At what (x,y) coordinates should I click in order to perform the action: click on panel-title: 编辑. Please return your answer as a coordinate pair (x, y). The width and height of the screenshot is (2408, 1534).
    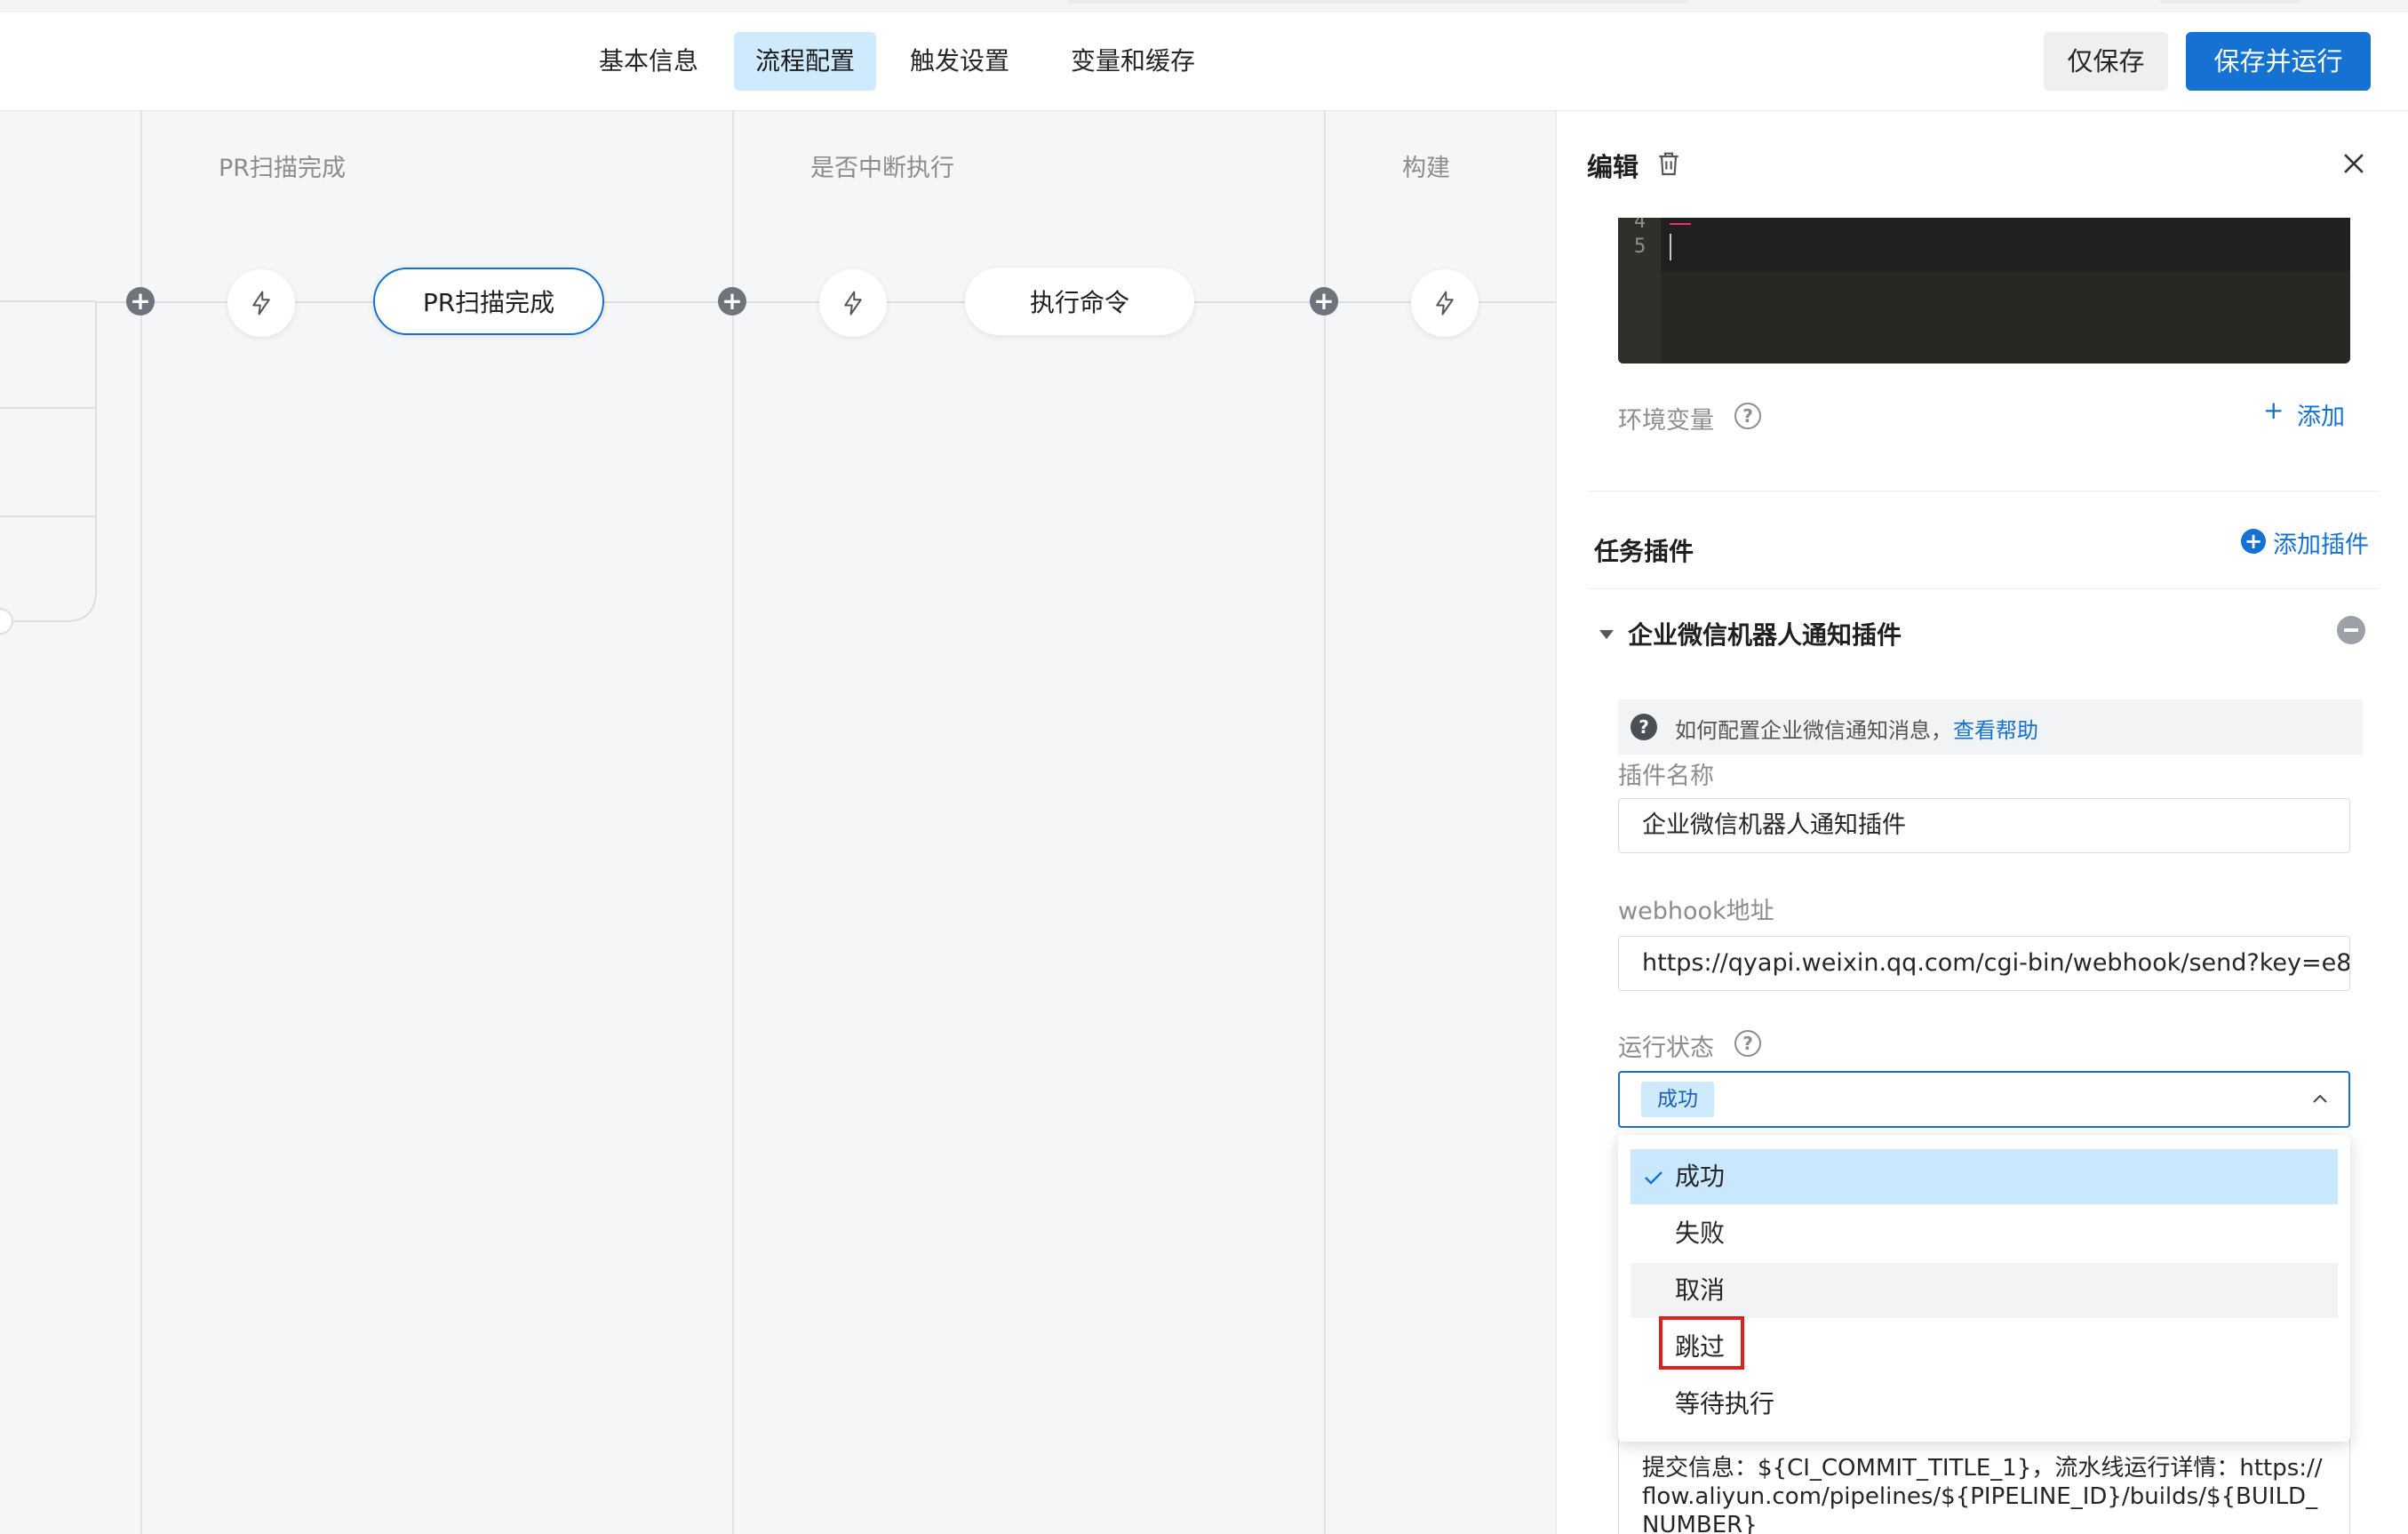
    Looking at the image, I should click on (1613, 167).